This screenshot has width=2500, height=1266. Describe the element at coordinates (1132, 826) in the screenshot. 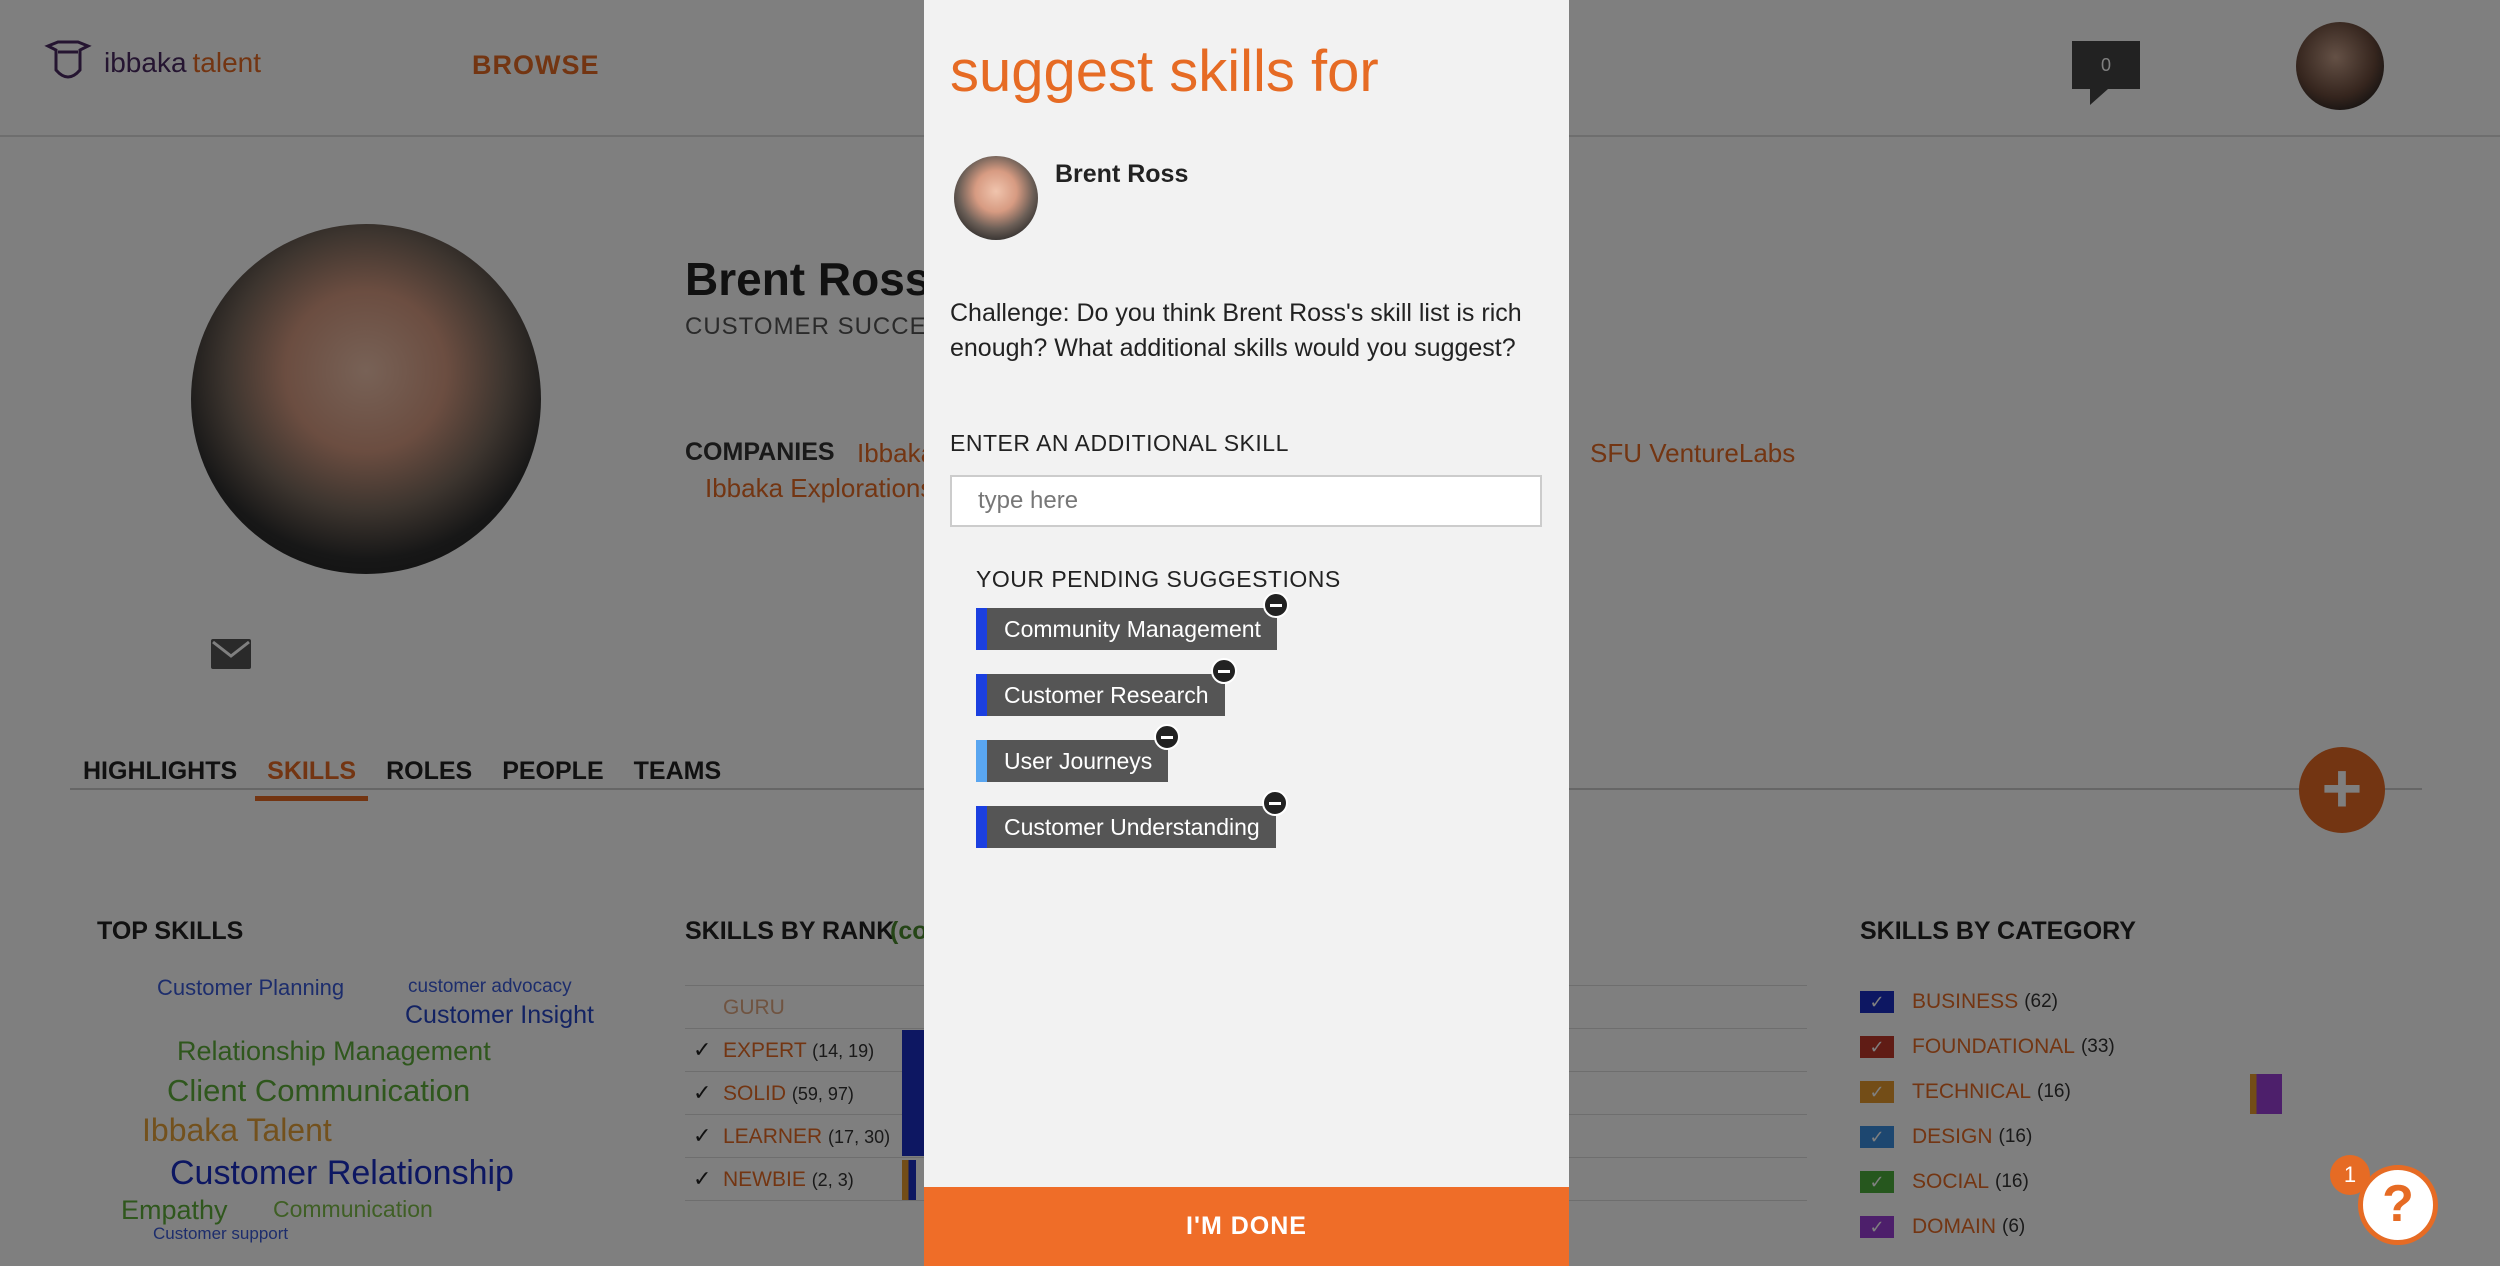

I see `chip-label: Customer Understanding` at that location.